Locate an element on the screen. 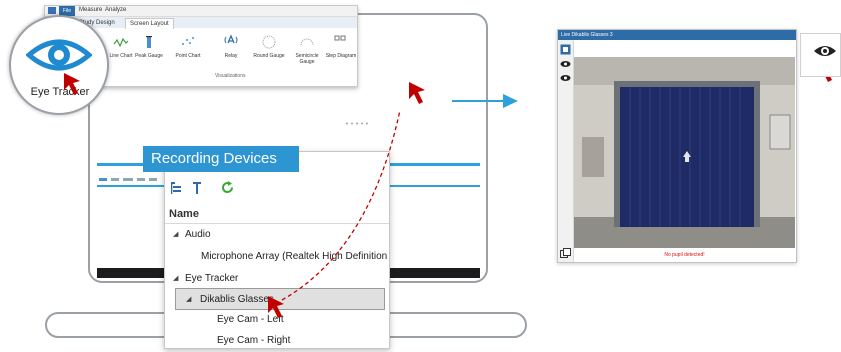  eye-icon-inset is located at coordinates (820, 55).